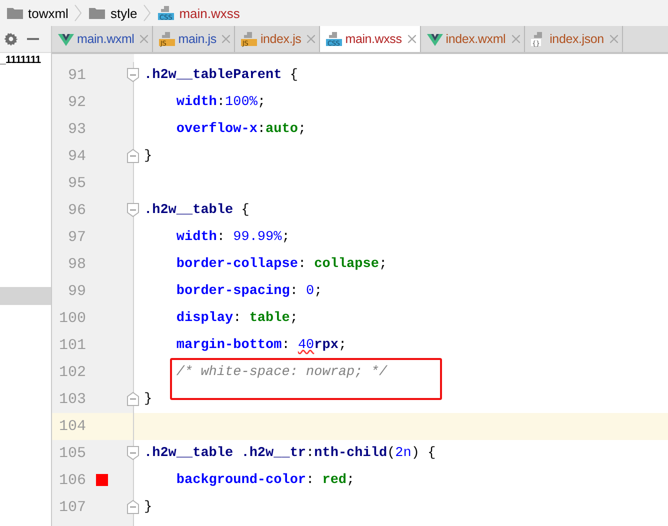 The width and height of the screenshot is (668, 526). Describe the element at coordinates (220, 102) in the screenshot. I see `code-line: width:100%;` at that location.